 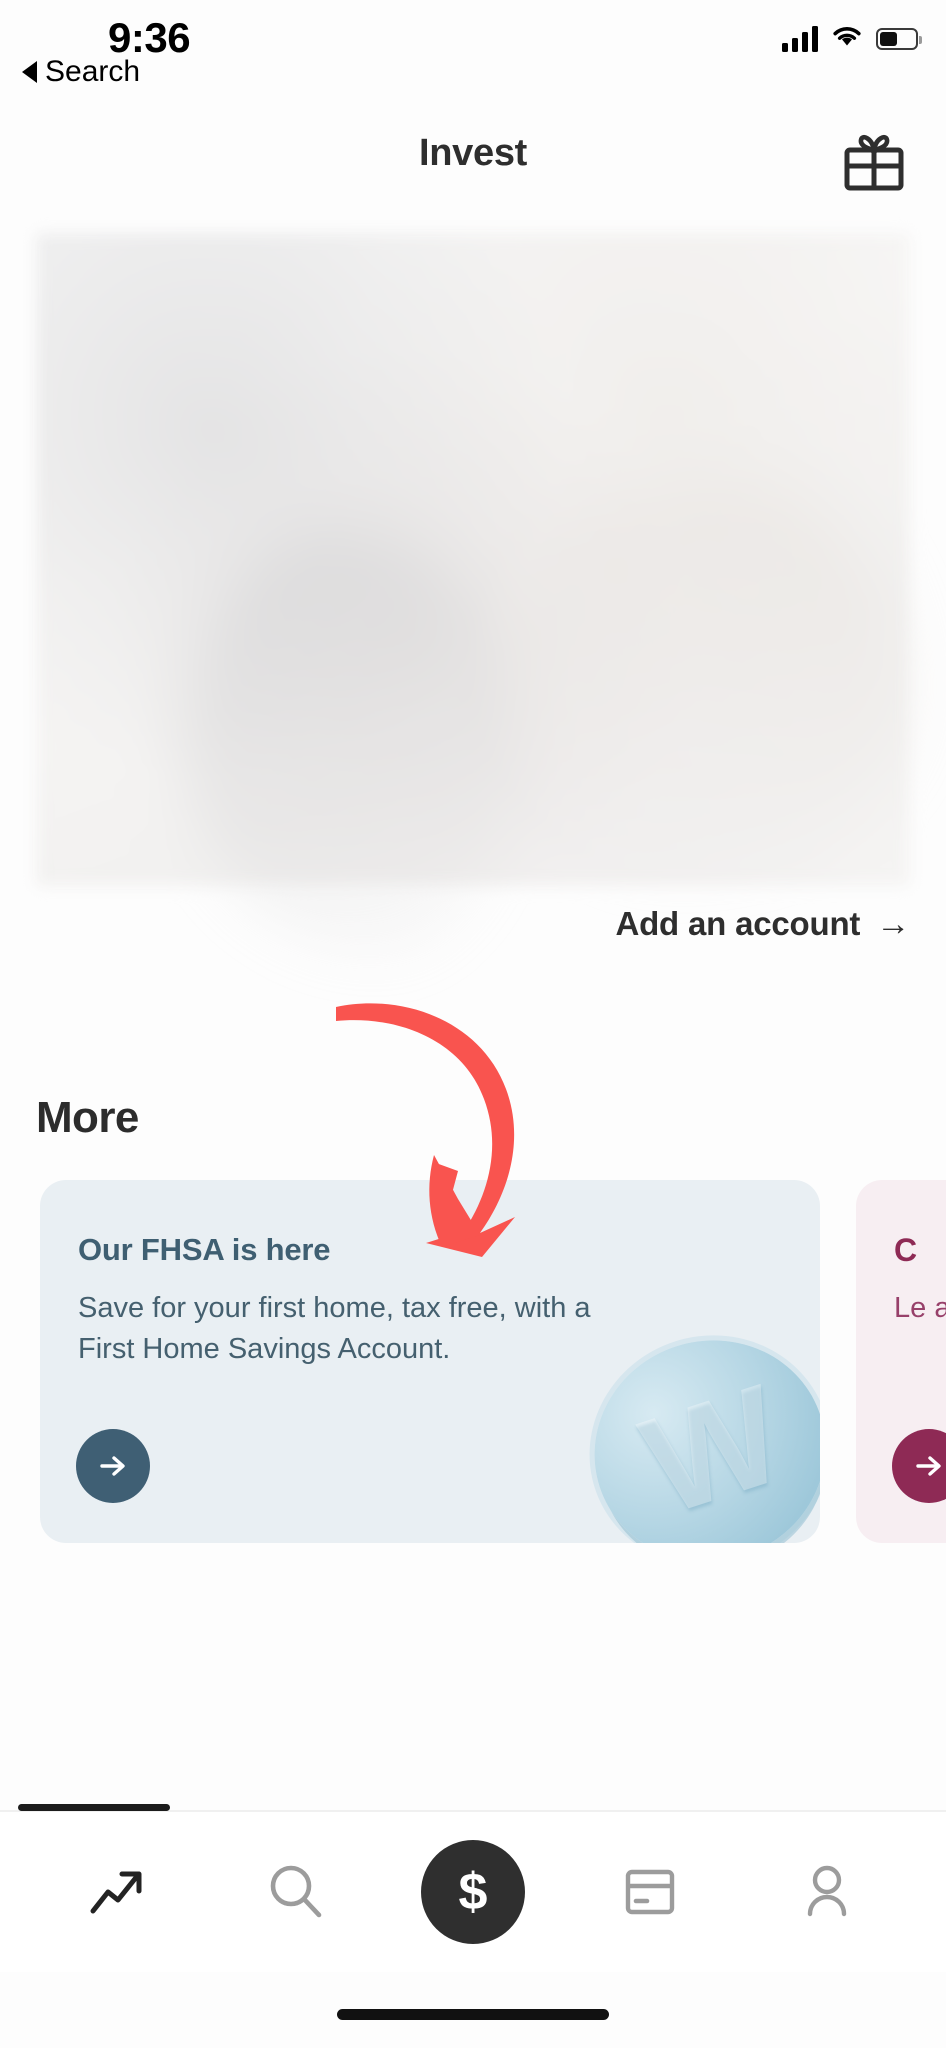 I want to click on promo-card-title: Our FHSA is here, so click(x=204, y=1249).